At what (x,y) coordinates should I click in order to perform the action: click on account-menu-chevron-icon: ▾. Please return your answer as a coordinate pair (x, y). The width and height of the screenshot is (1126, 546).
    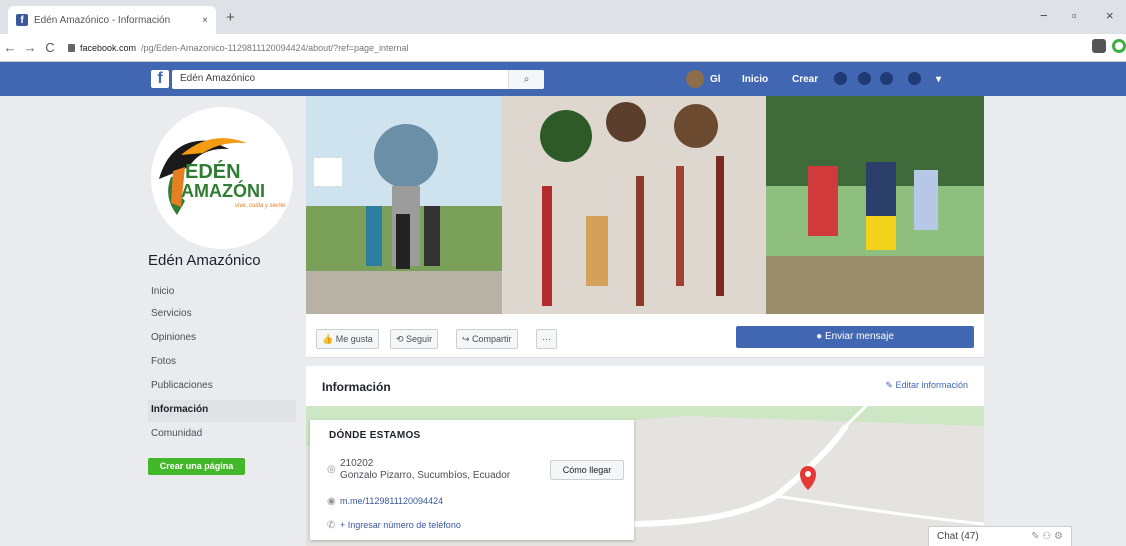
    Looking at the image, I should click on (938, 79).